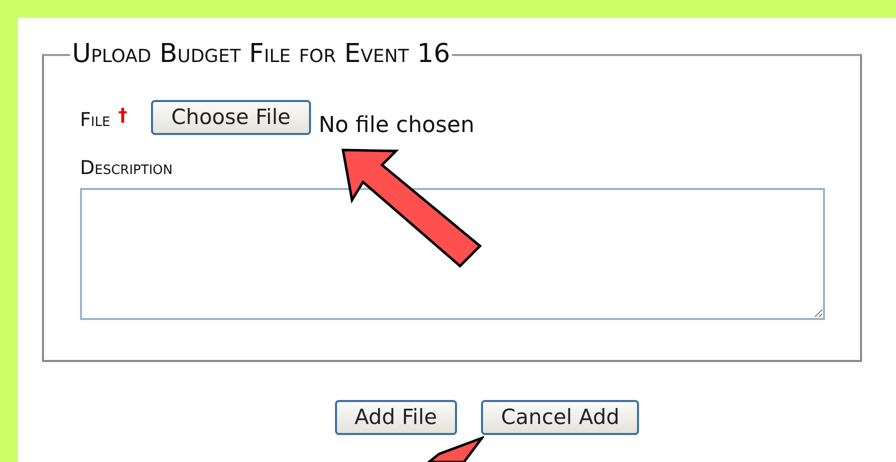 The height and width of the screenshot is (462, 896). What do you see at coordinates (123, 116) in the screenshot?
I see `required-mark: †` at bounding box center [123, 116].